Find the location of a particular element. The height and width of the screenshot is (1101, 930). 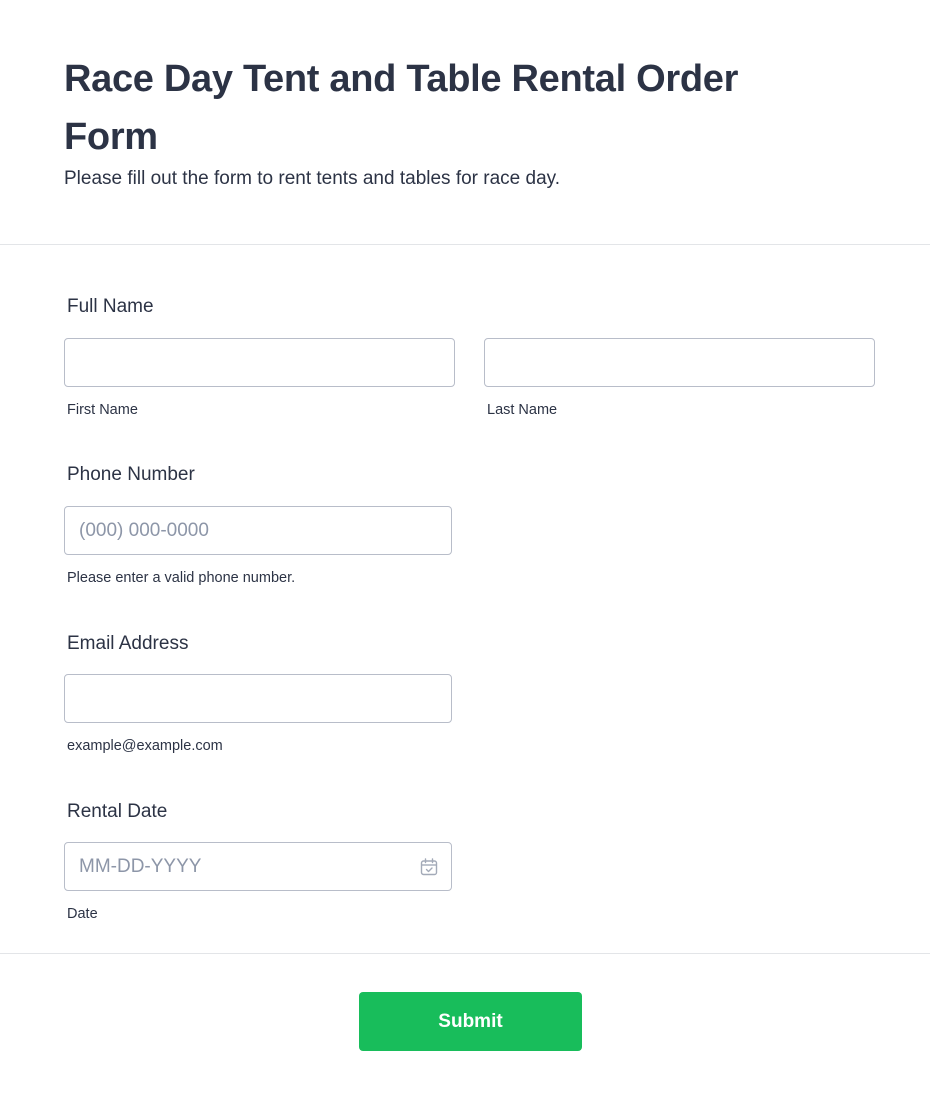

footer-divider is located at coordinates (465, 953).